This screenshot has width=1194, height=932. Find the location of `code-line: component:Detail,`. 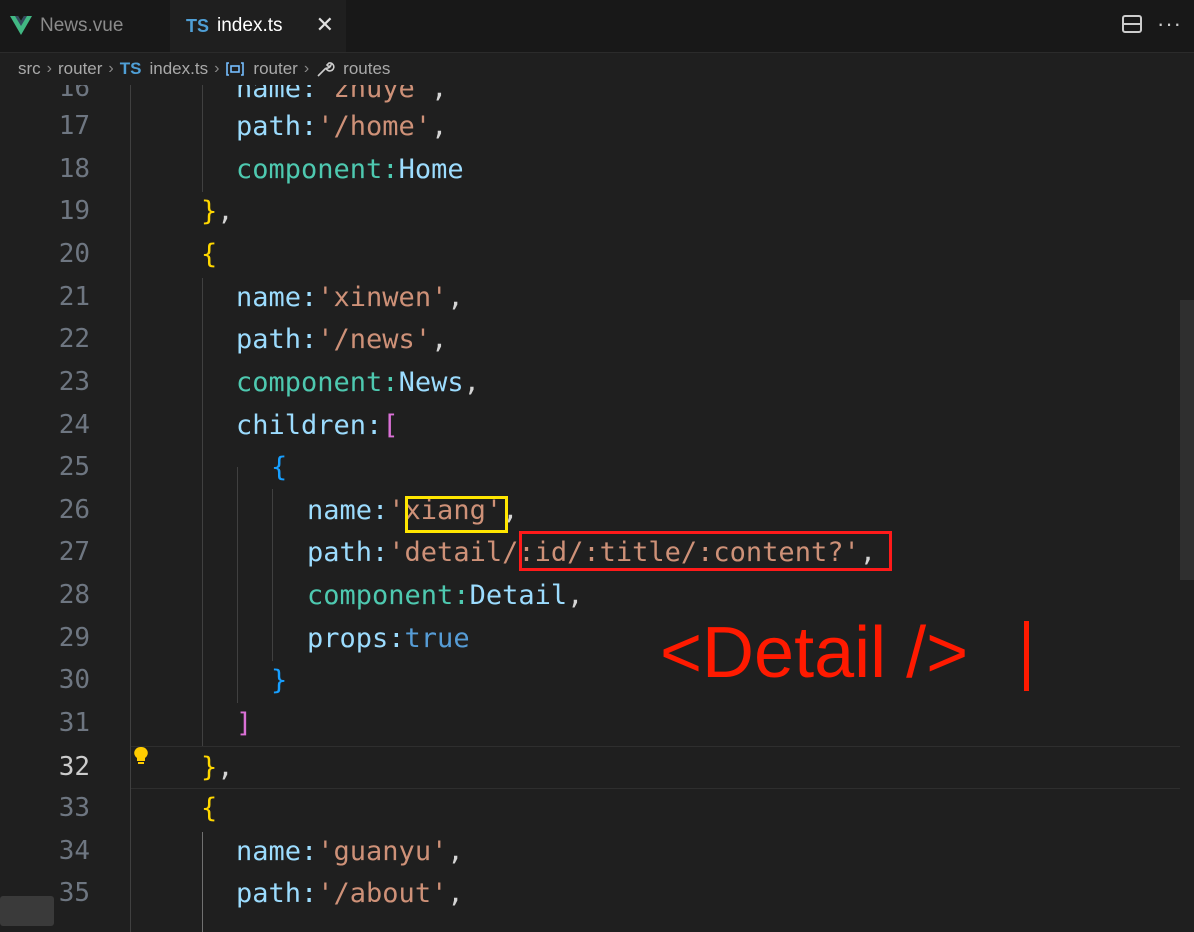

code-line: component:Detail, is located at coordinates (445, 595).